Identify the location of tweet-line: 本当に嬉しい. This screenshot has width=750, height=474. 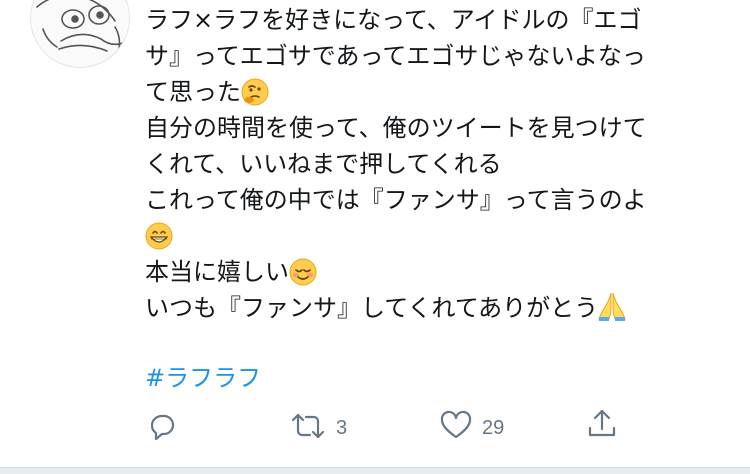
(440, 272).